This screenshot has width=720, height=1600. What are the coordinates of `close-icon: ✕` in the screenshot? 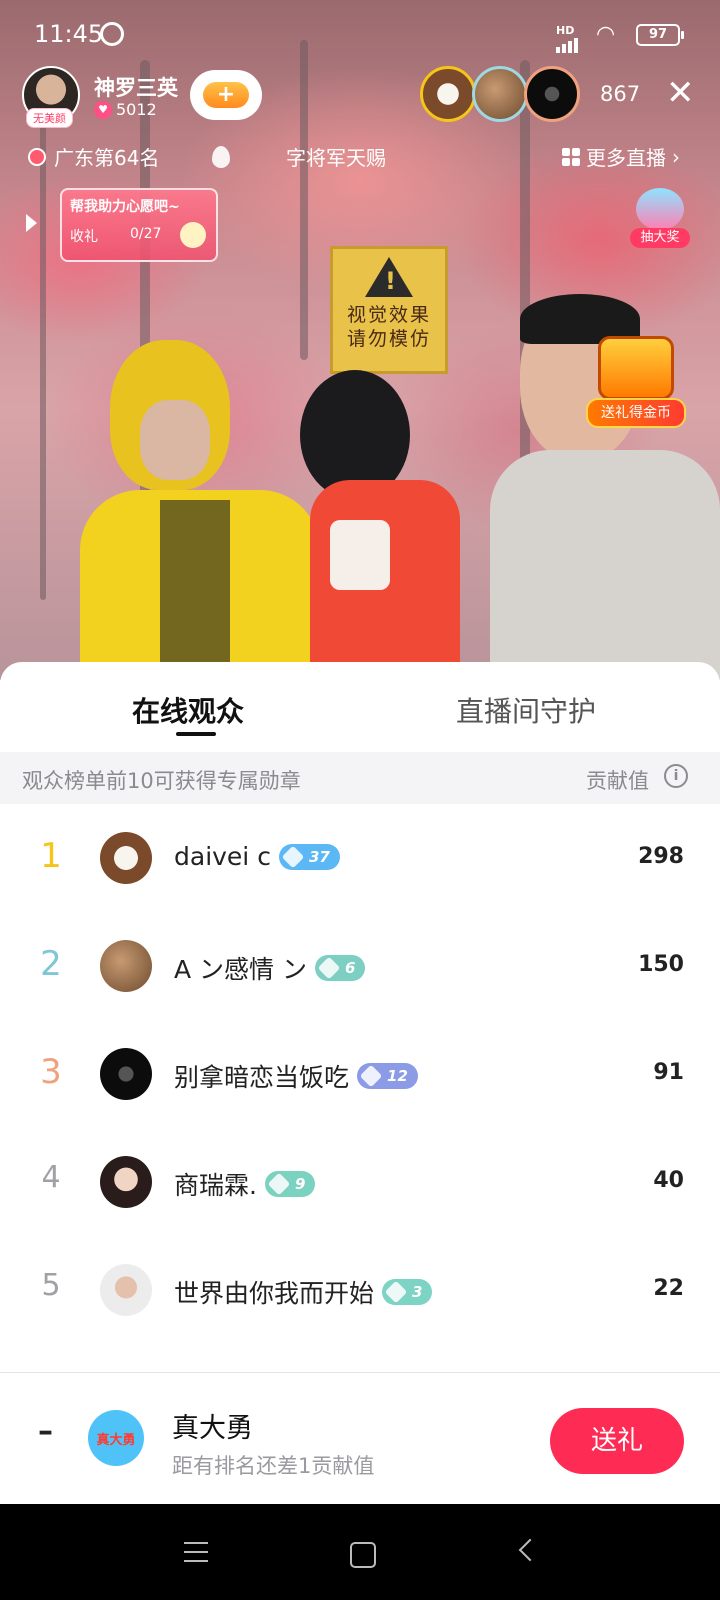 It's located at (680, 93).